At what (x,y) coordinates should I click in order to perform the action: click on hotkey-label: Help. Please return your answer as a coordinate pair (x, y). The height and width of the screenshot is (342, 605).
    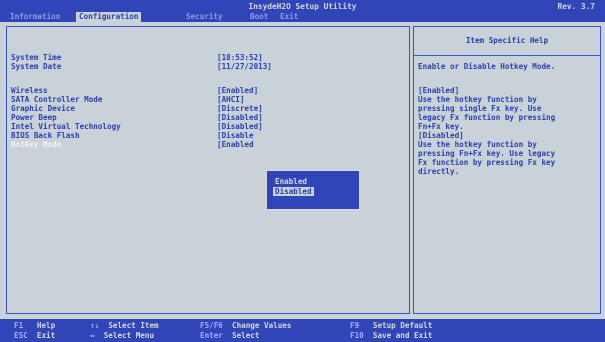
    Looking at the image, I should click on (46, 325).